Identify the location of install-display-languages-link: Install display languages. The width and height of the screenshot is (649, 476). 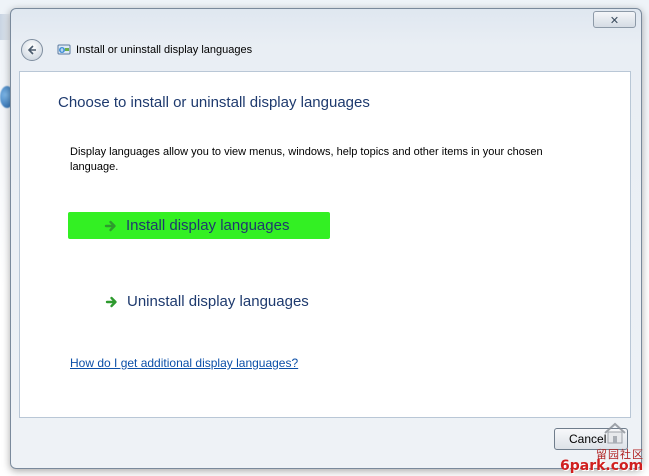
(196, 225).